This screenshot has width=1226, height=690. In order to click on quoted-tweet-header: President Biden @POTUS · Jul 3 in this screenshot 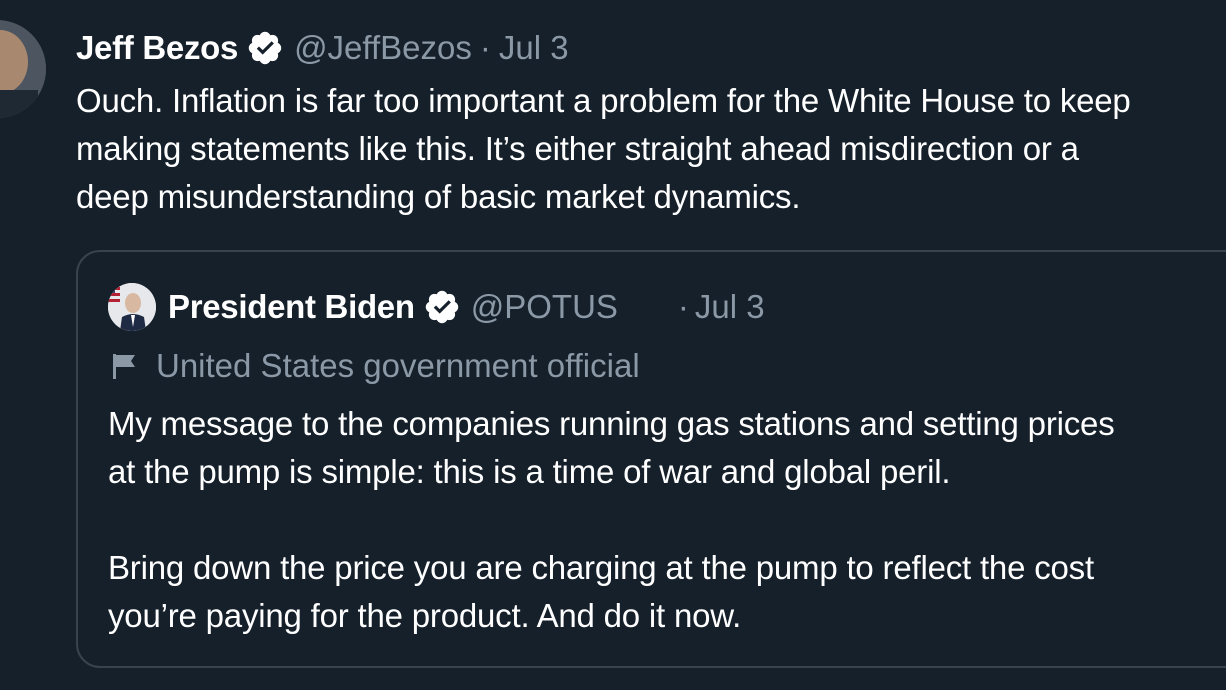, I will do `click(436, 307)`.